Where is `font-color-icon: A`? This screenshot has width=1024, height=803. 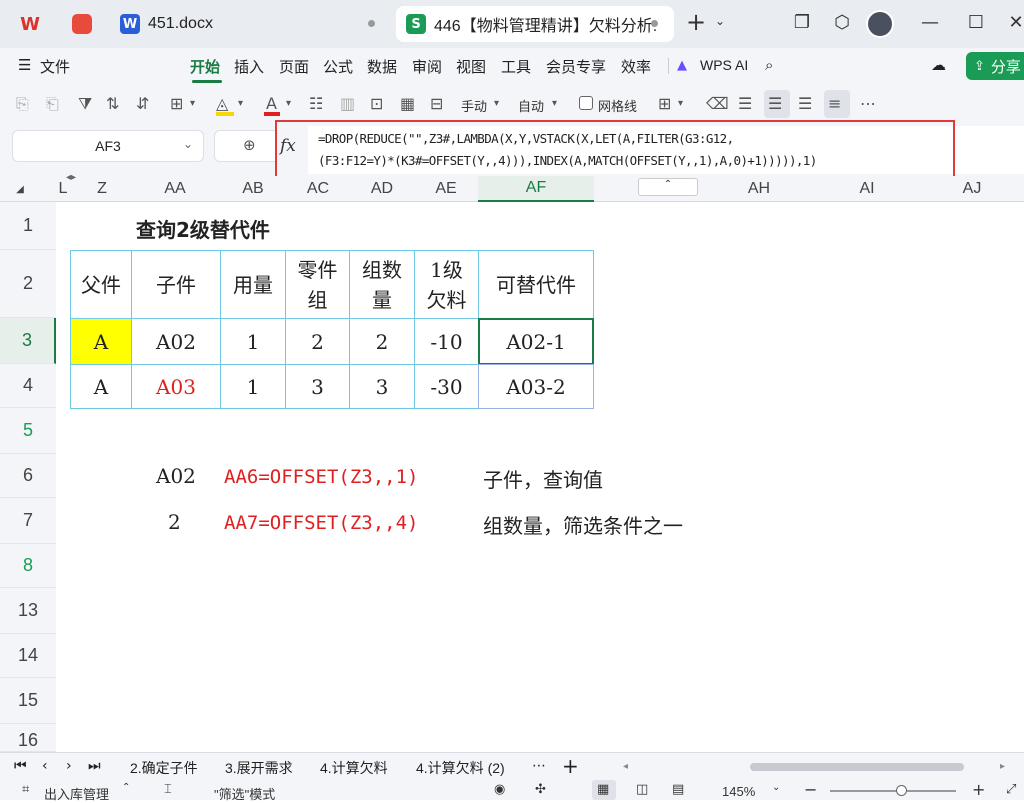
font-color-icon: A is located at coordinates (271, 103).